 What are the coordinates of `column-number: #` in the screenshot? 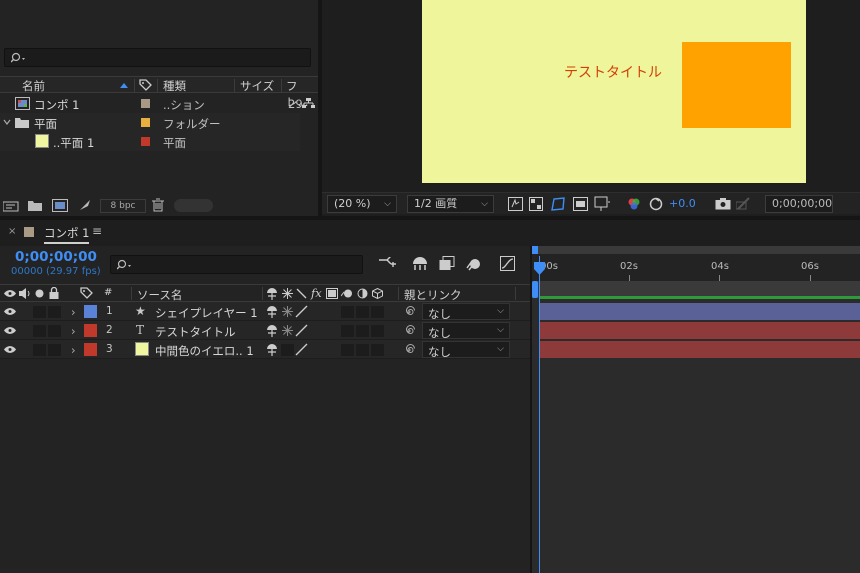 It's located at (108, 292).